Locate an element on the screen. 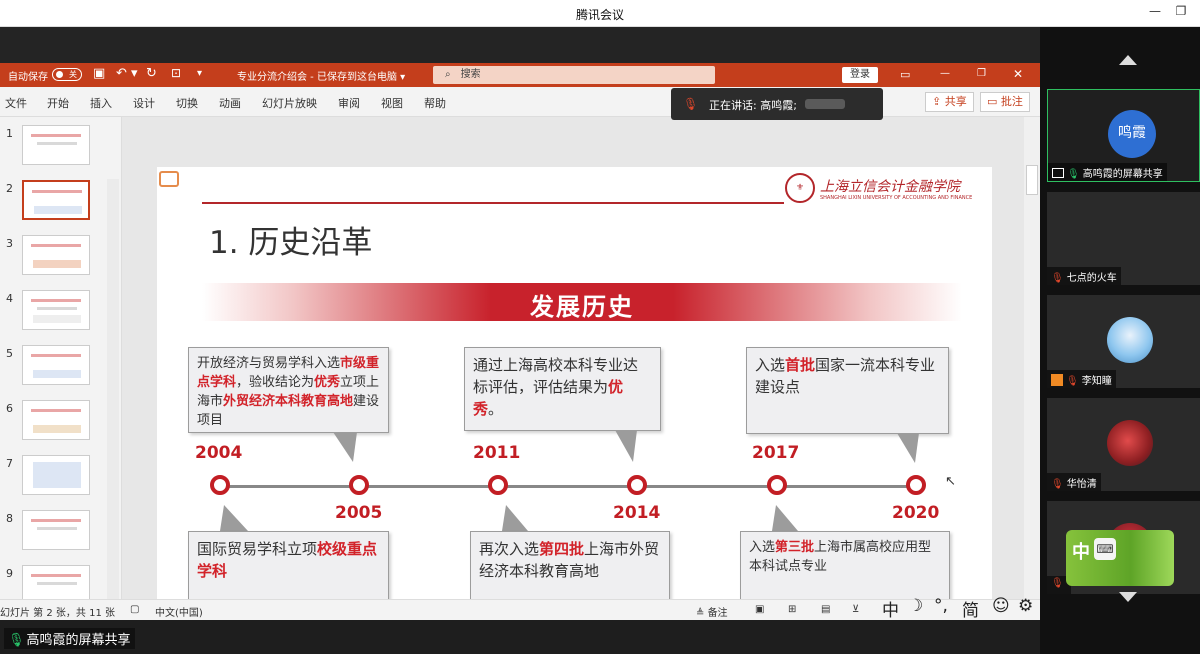 The height and width of the screenshot is (654, 1200). ppt-restore-icon: ❐ is located at coordinates (981, 73).